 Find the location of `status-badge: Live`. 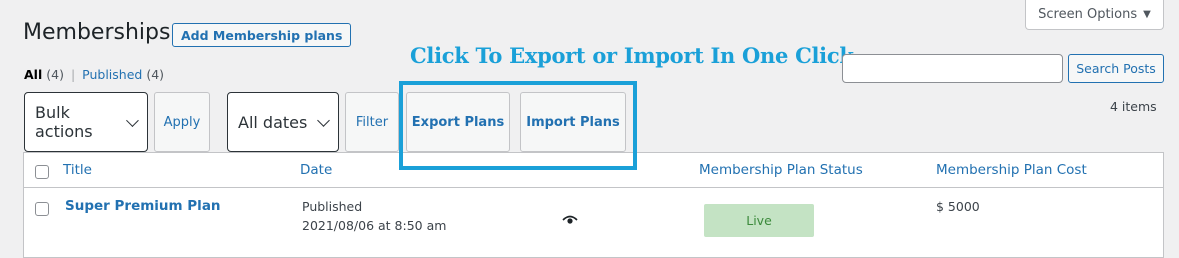

status-badge: Live is located at coordinates (759, 220).